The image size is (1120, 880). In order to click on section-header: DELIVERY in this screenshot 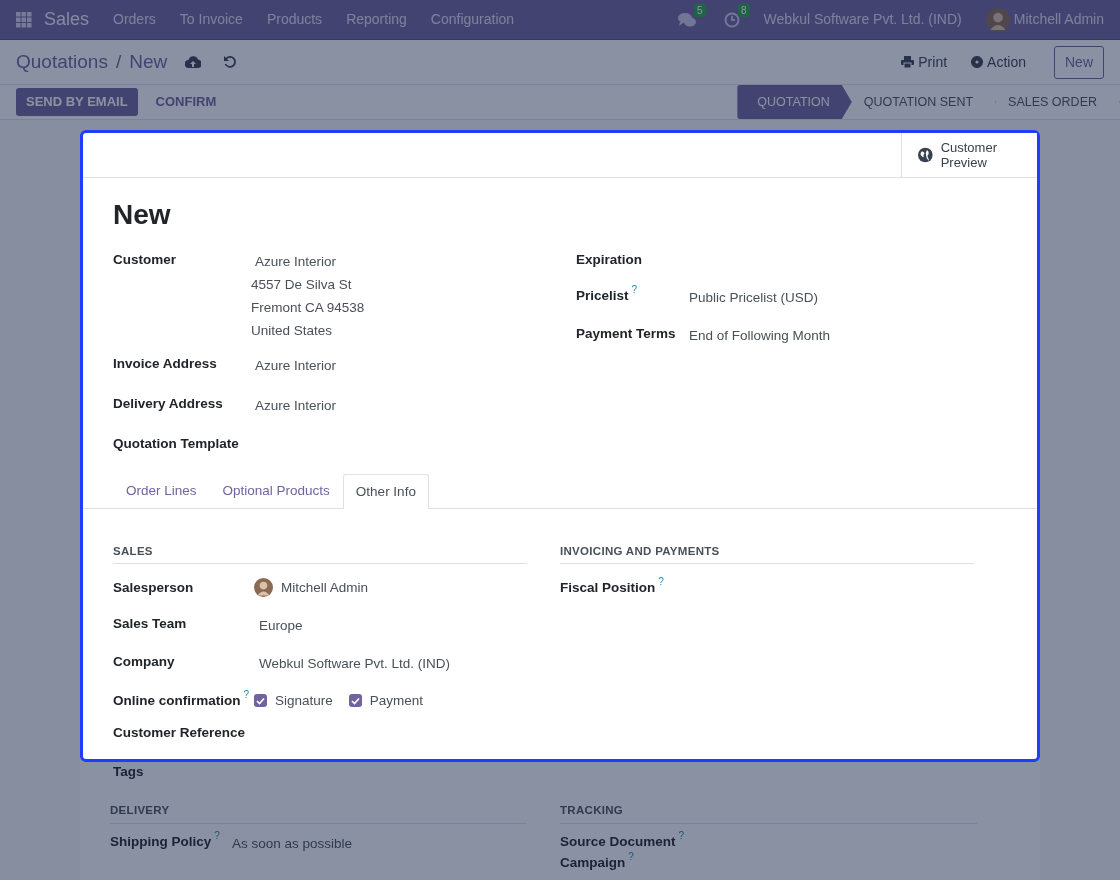, I will do `click(318, 813)`.